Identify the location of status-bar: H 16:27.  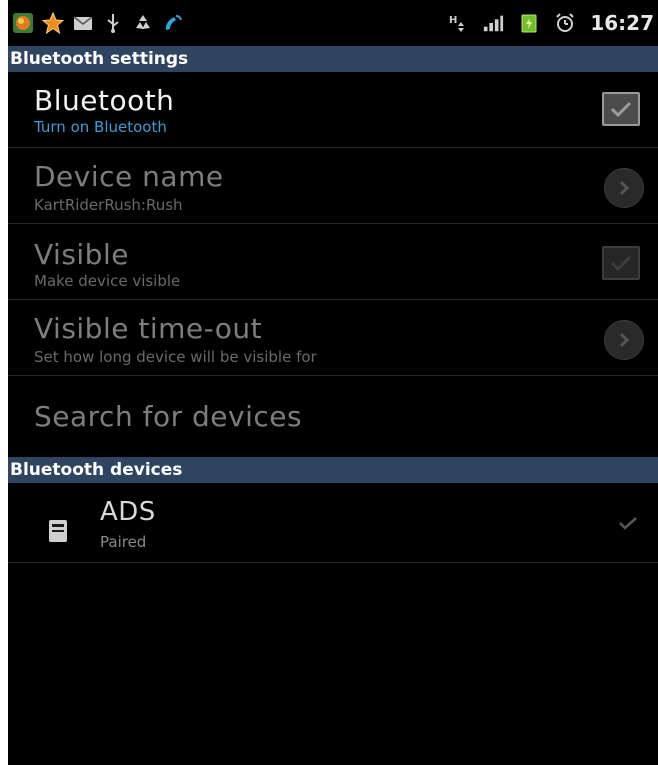
(333, 23).